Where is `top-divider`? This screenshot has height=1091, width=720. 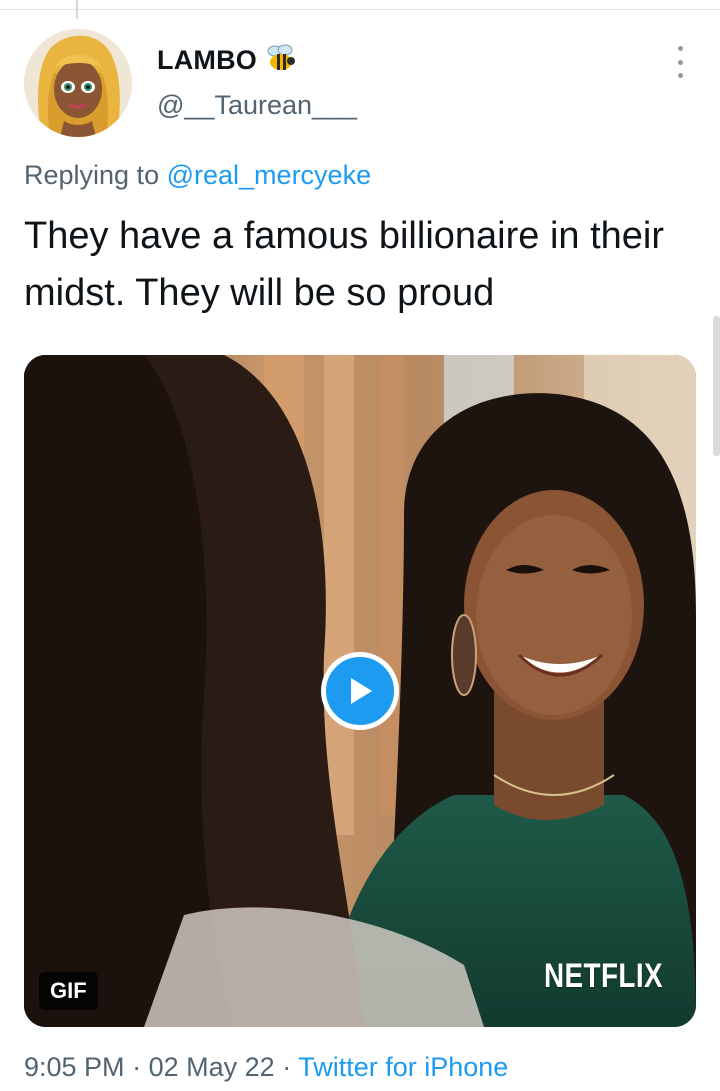 top-divider is located at coordinates (360, 9).